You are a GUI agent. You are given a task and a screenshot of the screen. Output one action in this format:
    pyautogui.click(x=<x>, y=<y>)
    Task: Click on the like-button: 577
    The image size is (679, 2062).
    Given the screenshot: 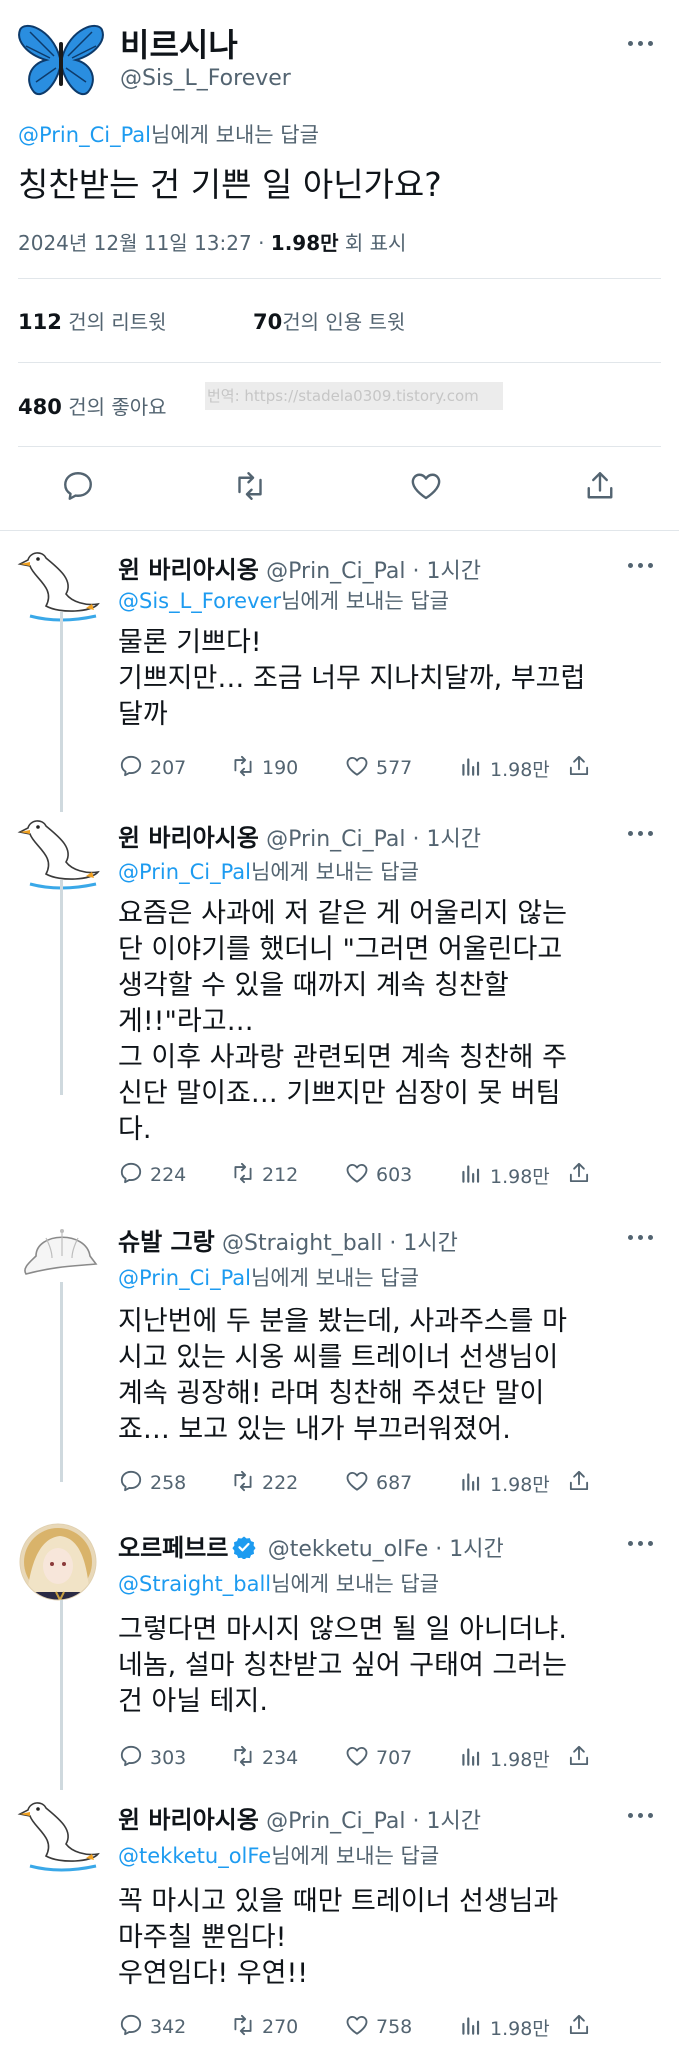 What is the action you would take?
    pyautogui.click(x=378, y=768)
    